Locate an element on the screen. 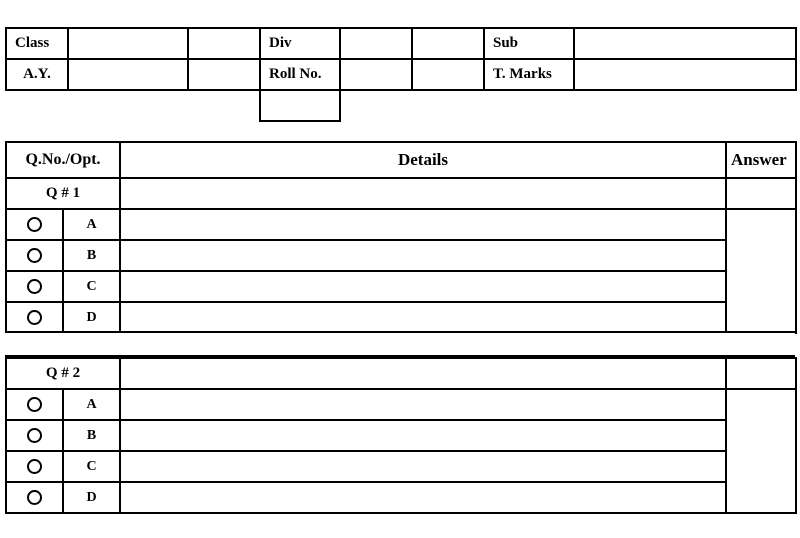 Image resolution: width=800 pixels, height=538 pixels. info-row-ay: A.Y. Roll No. T. Marks is located at coordinates (401, 74).